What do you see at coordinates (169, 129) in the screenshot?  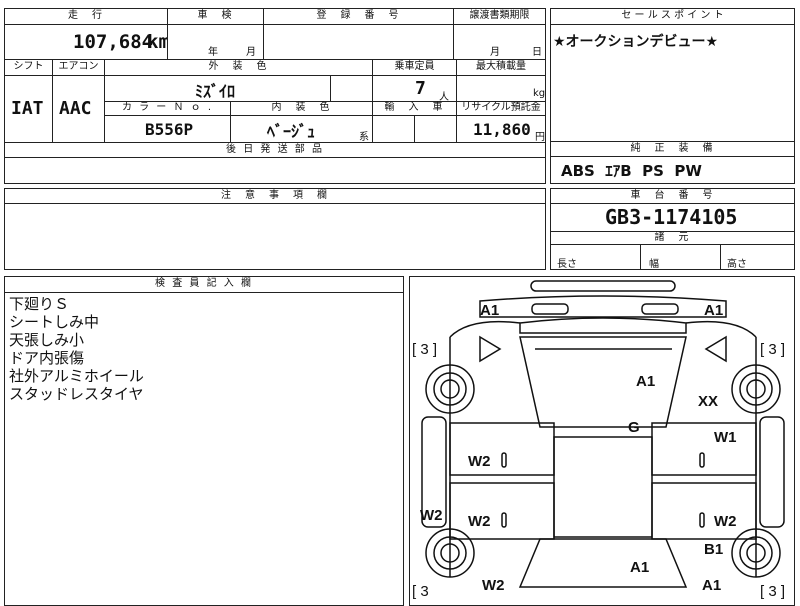 I see `colorno-value: B556P` at bounding box center [169, 129].